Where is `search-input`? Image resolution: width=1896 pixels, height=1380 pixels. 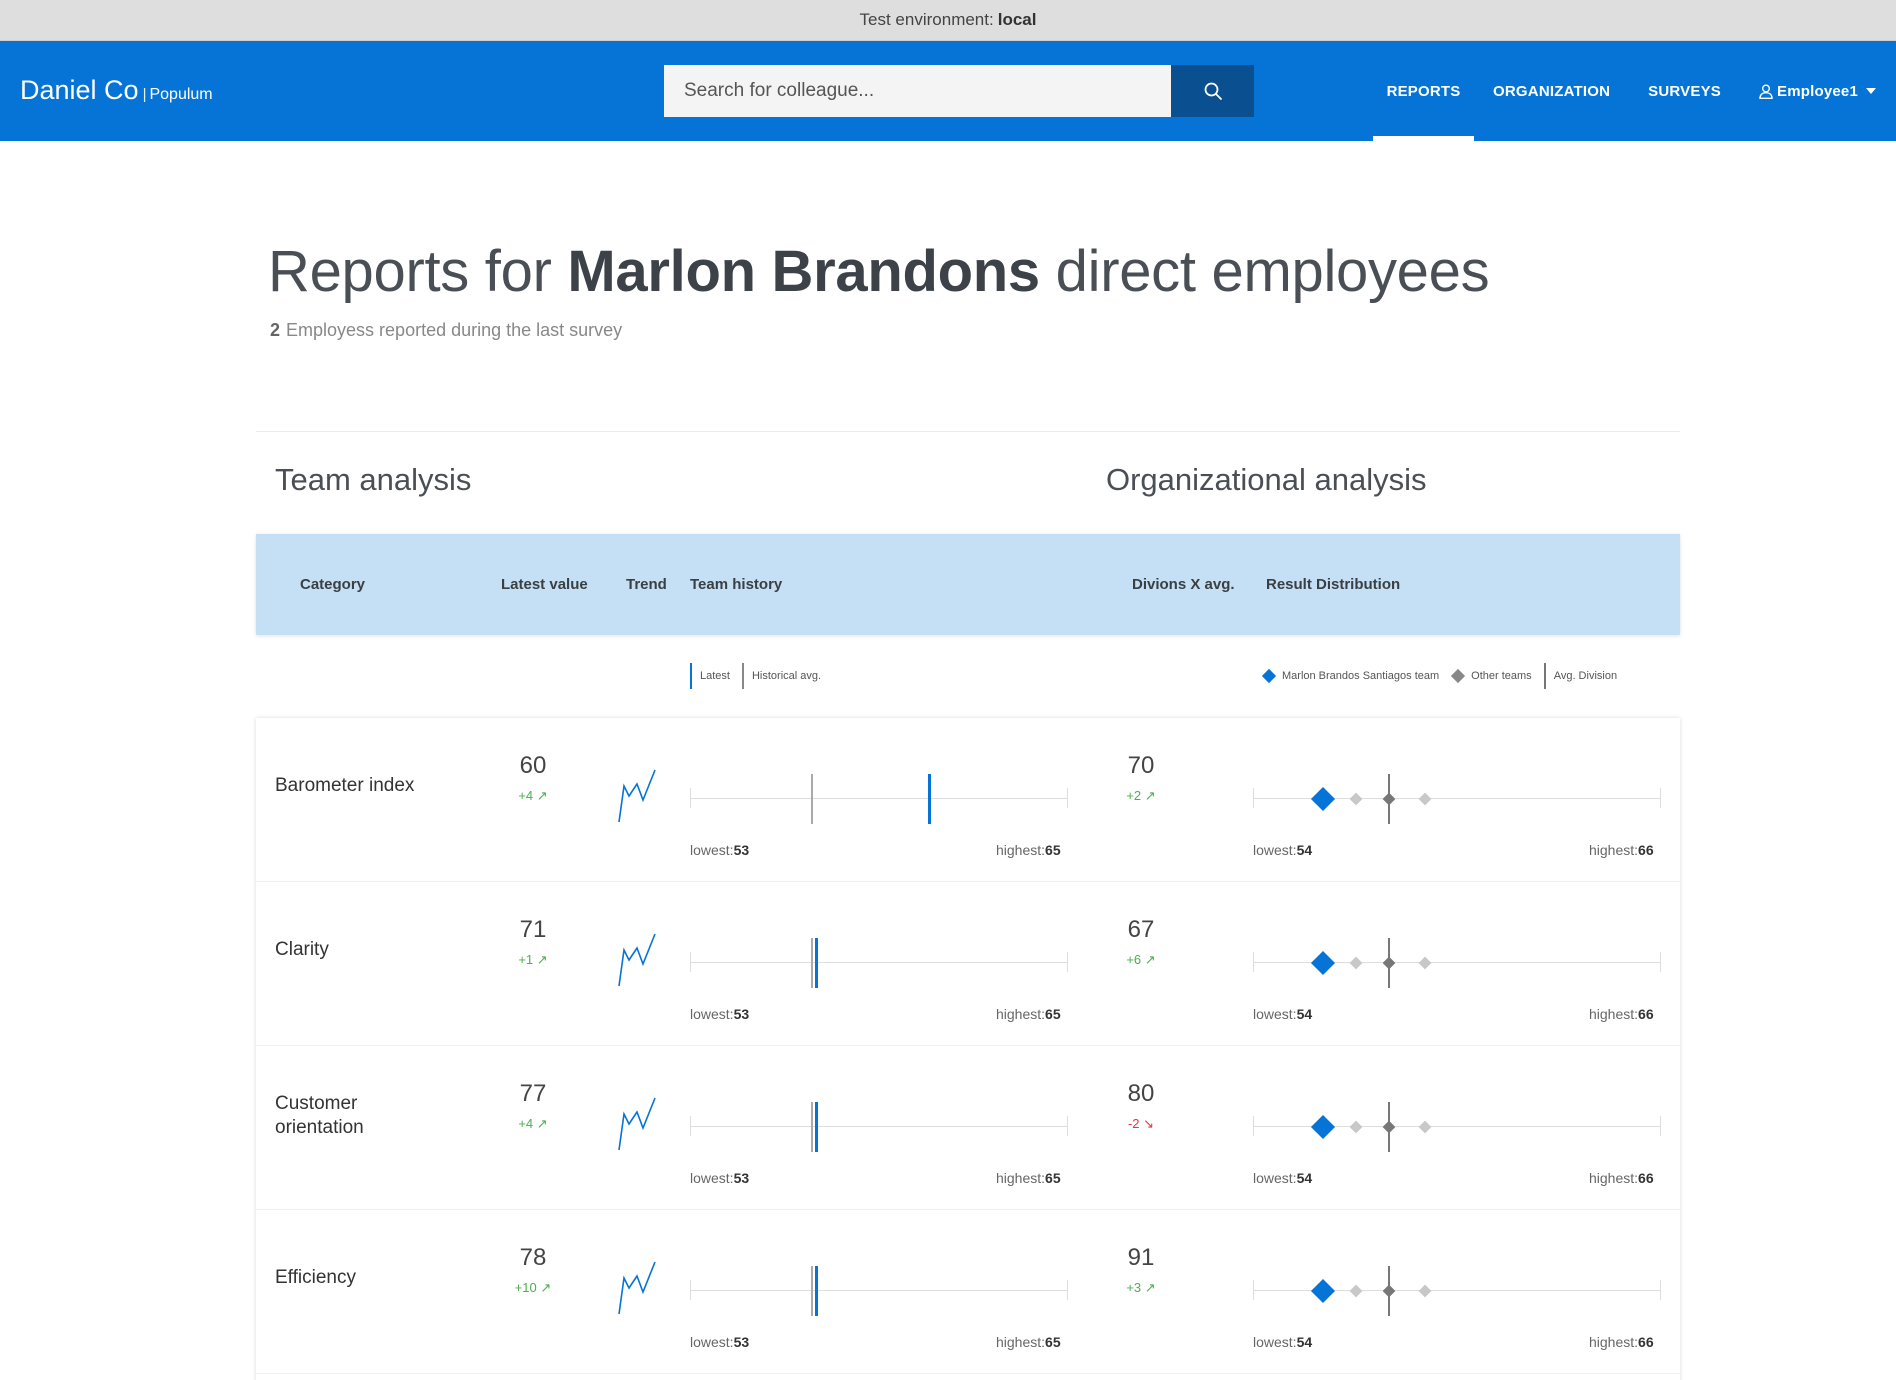
search-input is located at coordinates (917, 91).